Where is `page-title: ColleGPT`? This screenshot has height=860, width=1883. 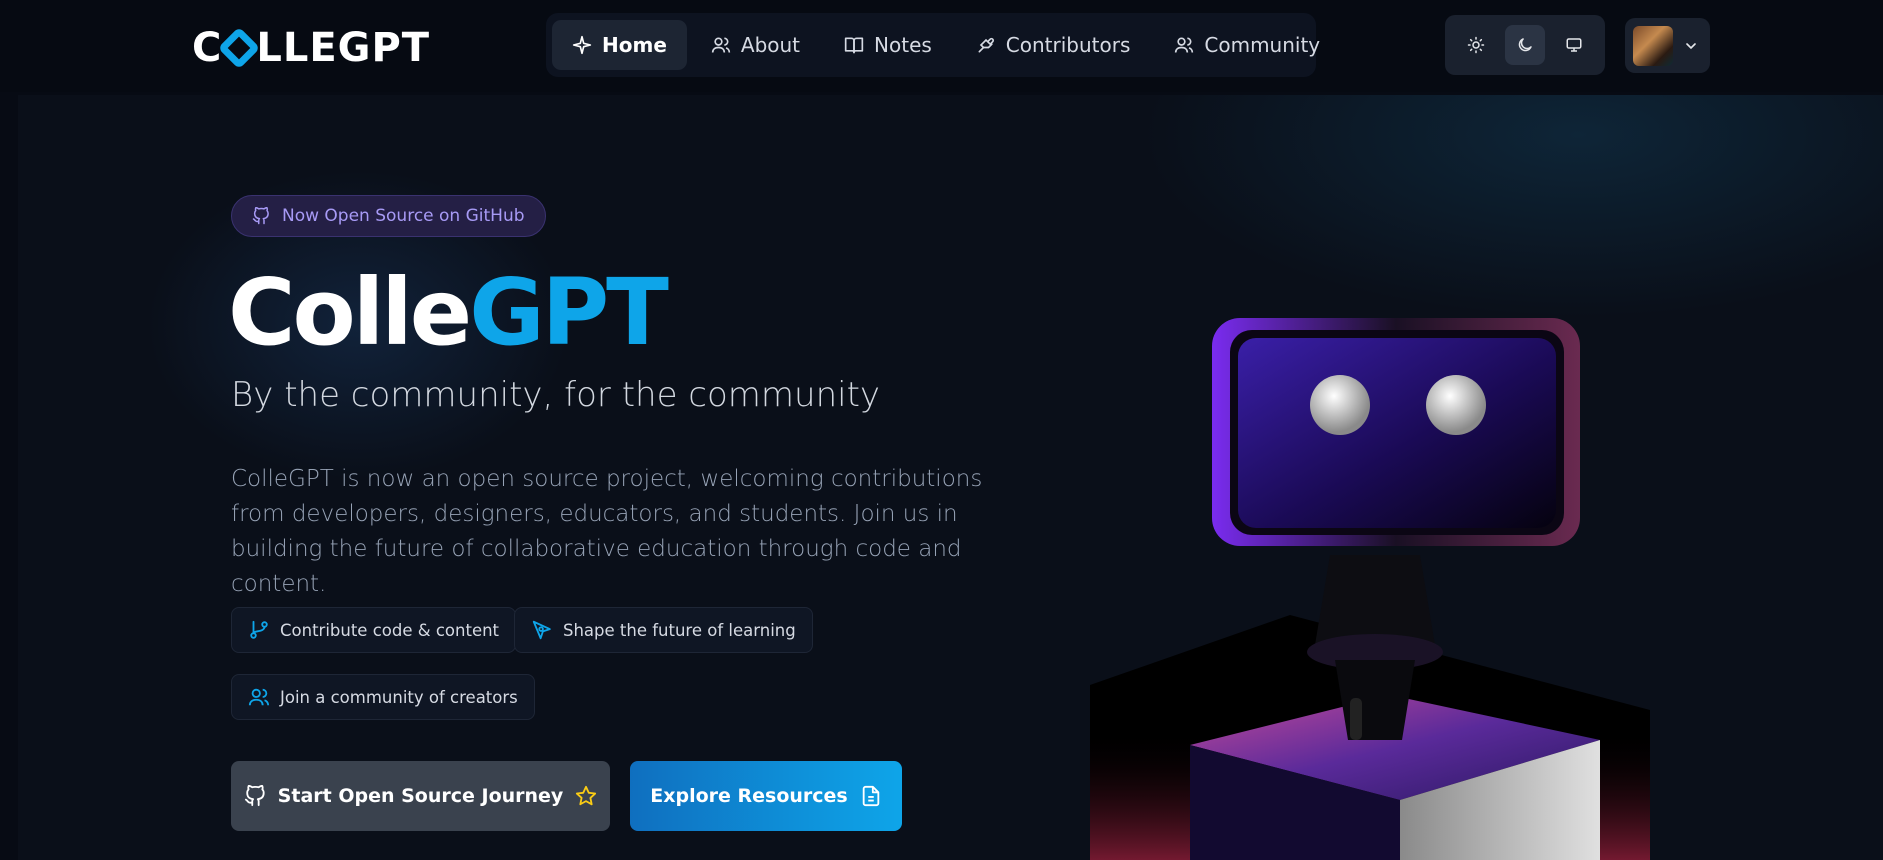
page-title: ColleGPT is located at coordinates (448, 313).